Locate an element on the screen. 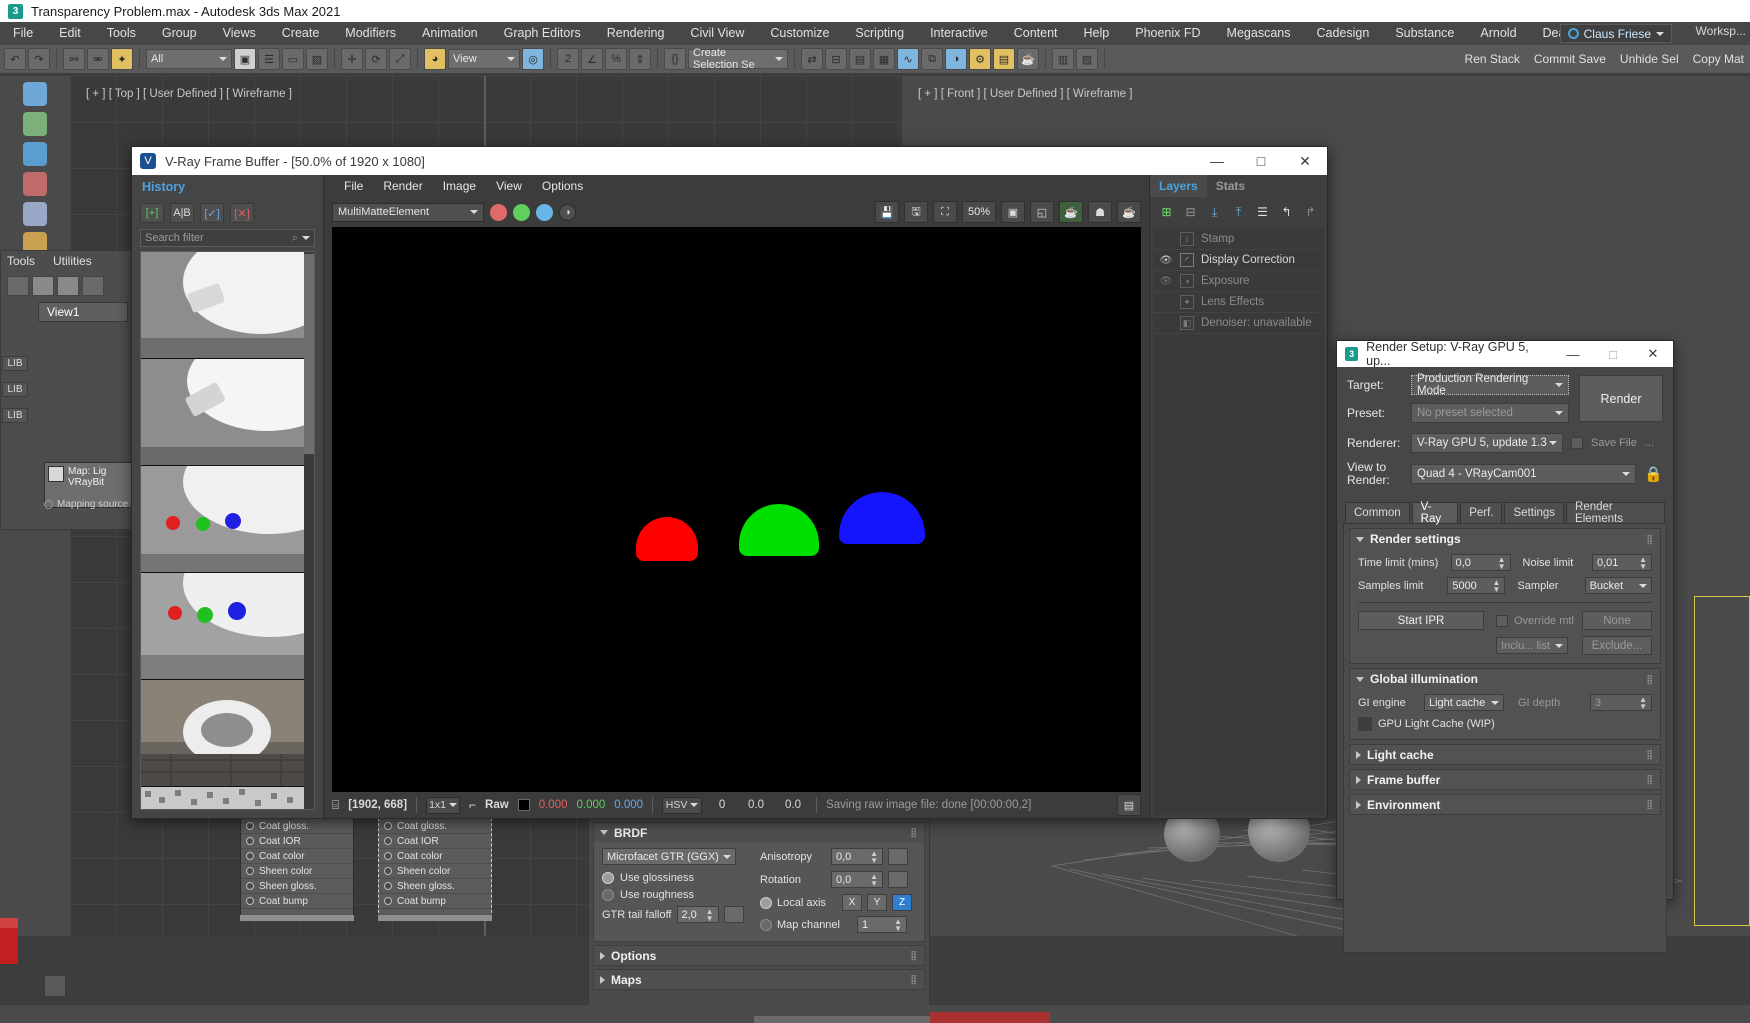 This screenshot has height=1023, width=1750. override-mtl-checkbox is located at coordinates (1502, 620).